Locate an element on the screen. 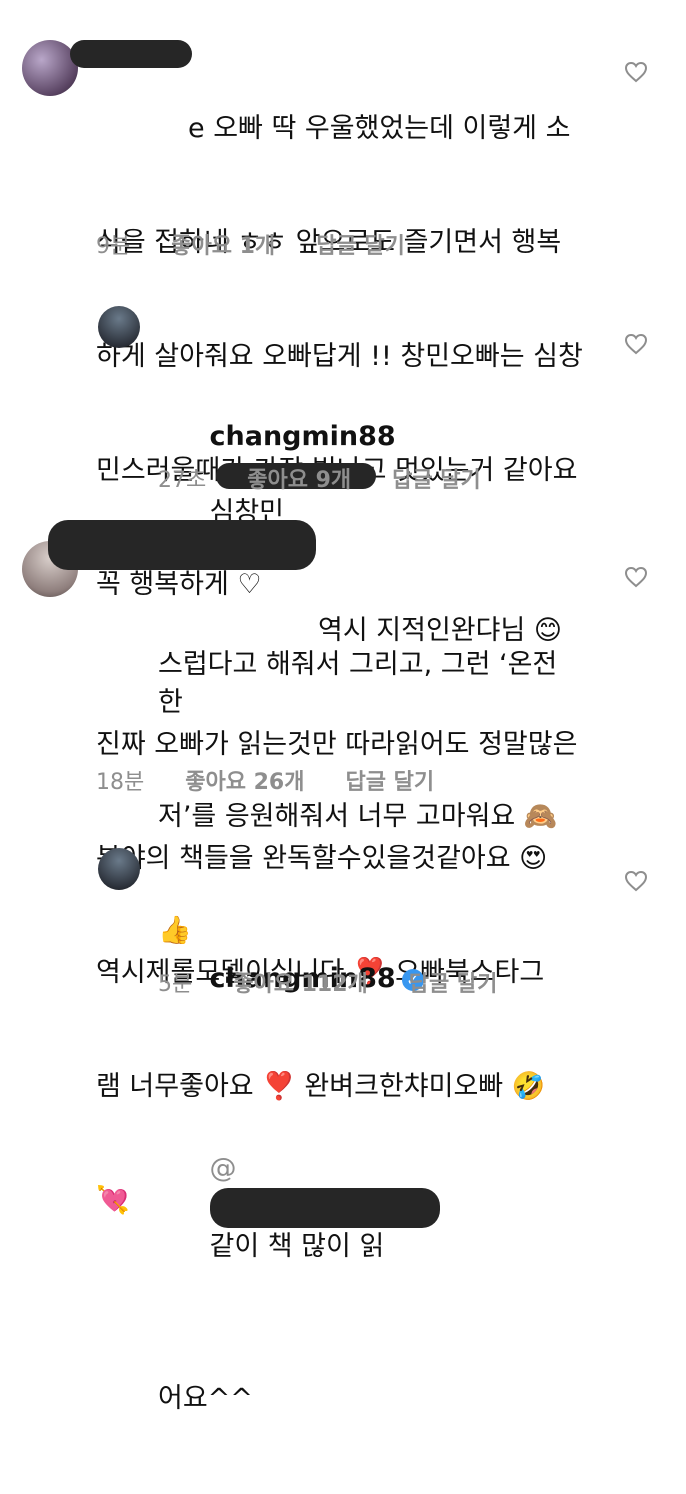 The image size is (686, 1494). comment-meta: 18분 좋아요 26개 답글 달기 is located at coordinates (282, 780).